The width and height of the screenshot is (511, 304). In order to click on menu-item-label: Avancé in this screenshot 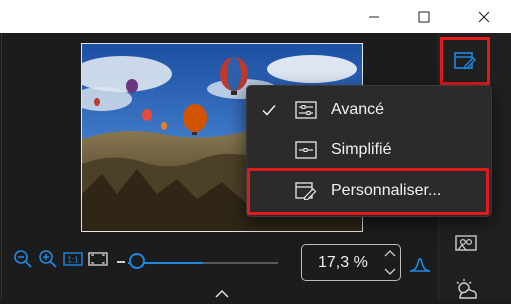, I will do `click(358, 109)`.